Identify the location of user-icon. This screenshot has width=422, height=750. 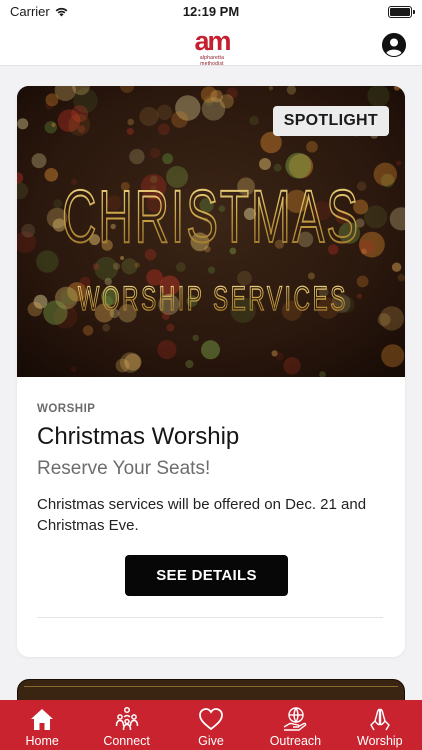
(394, 45).